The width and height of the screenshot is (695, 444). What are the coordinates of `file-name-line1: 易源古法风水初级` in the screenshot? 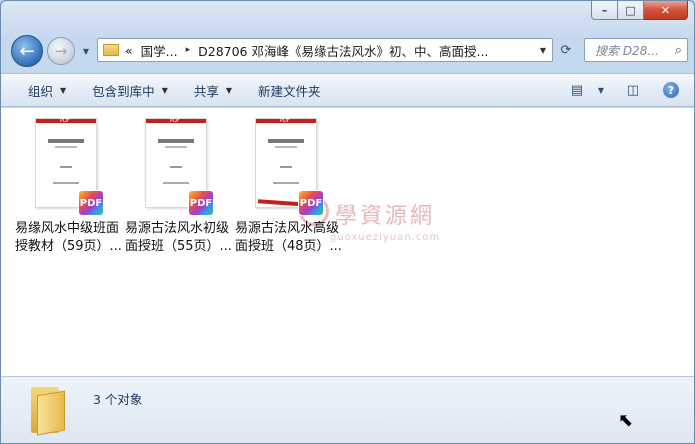 It's located at (177, 228).